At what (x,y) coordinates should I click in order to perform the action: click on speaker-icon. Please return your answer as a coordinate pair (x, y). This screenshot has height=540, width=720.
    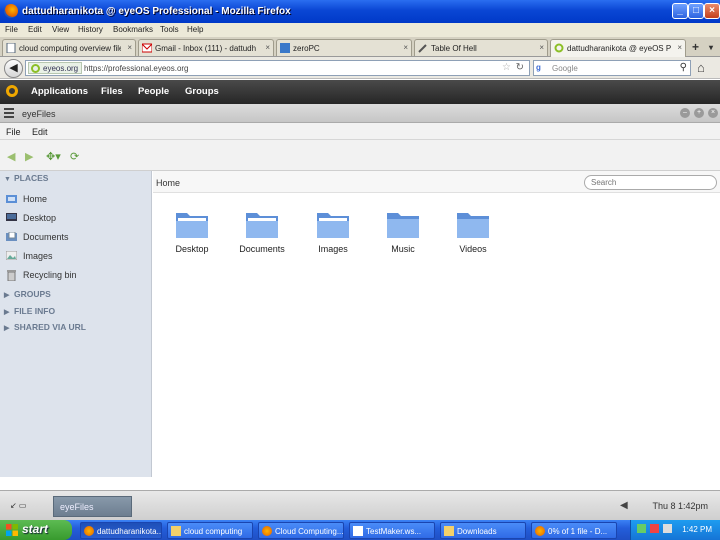
    Looking at the image, I should click on (667, 528).